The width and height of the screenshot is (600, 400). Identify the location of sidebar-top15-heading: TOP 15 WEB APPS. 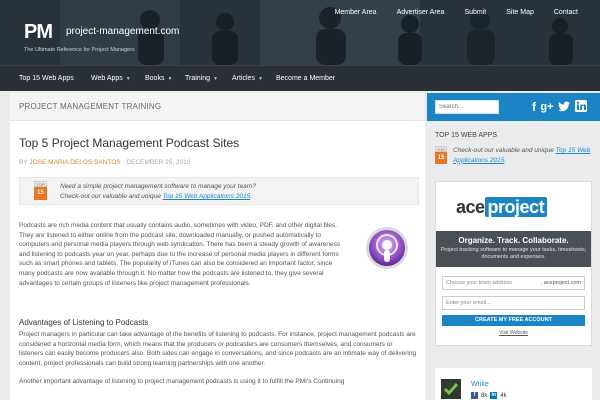
(466, 135).